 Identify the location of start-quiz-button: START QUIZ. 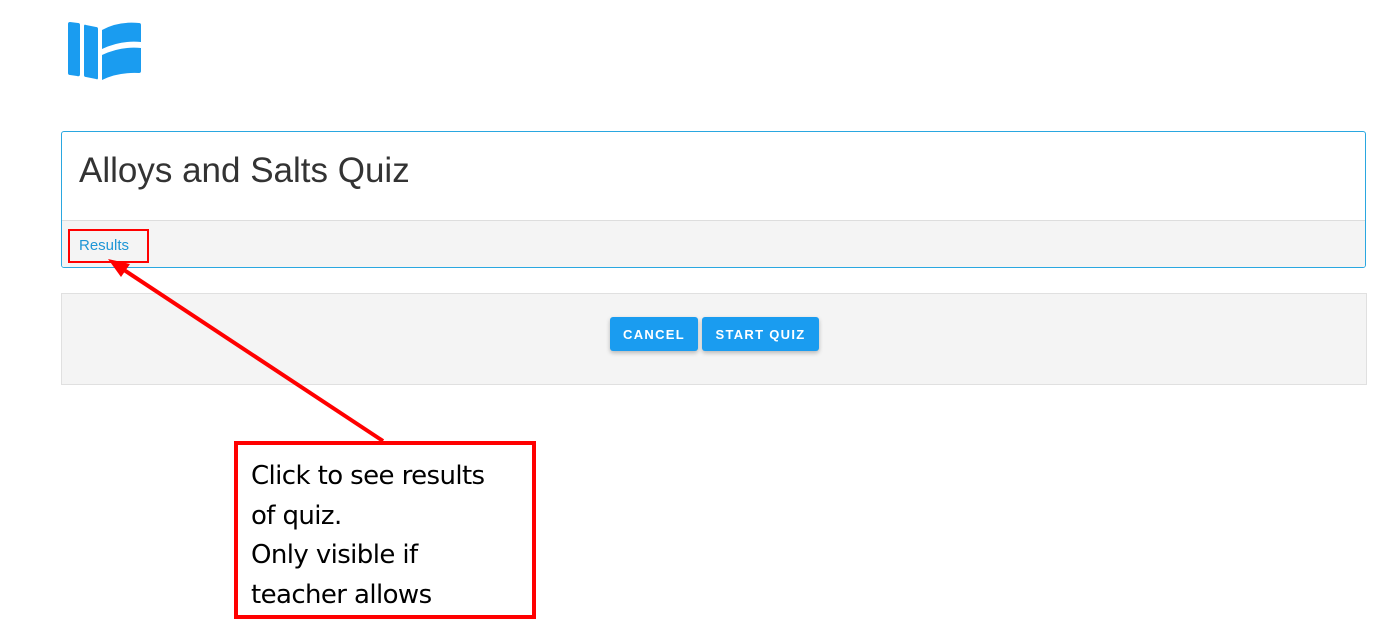
(760, 334).